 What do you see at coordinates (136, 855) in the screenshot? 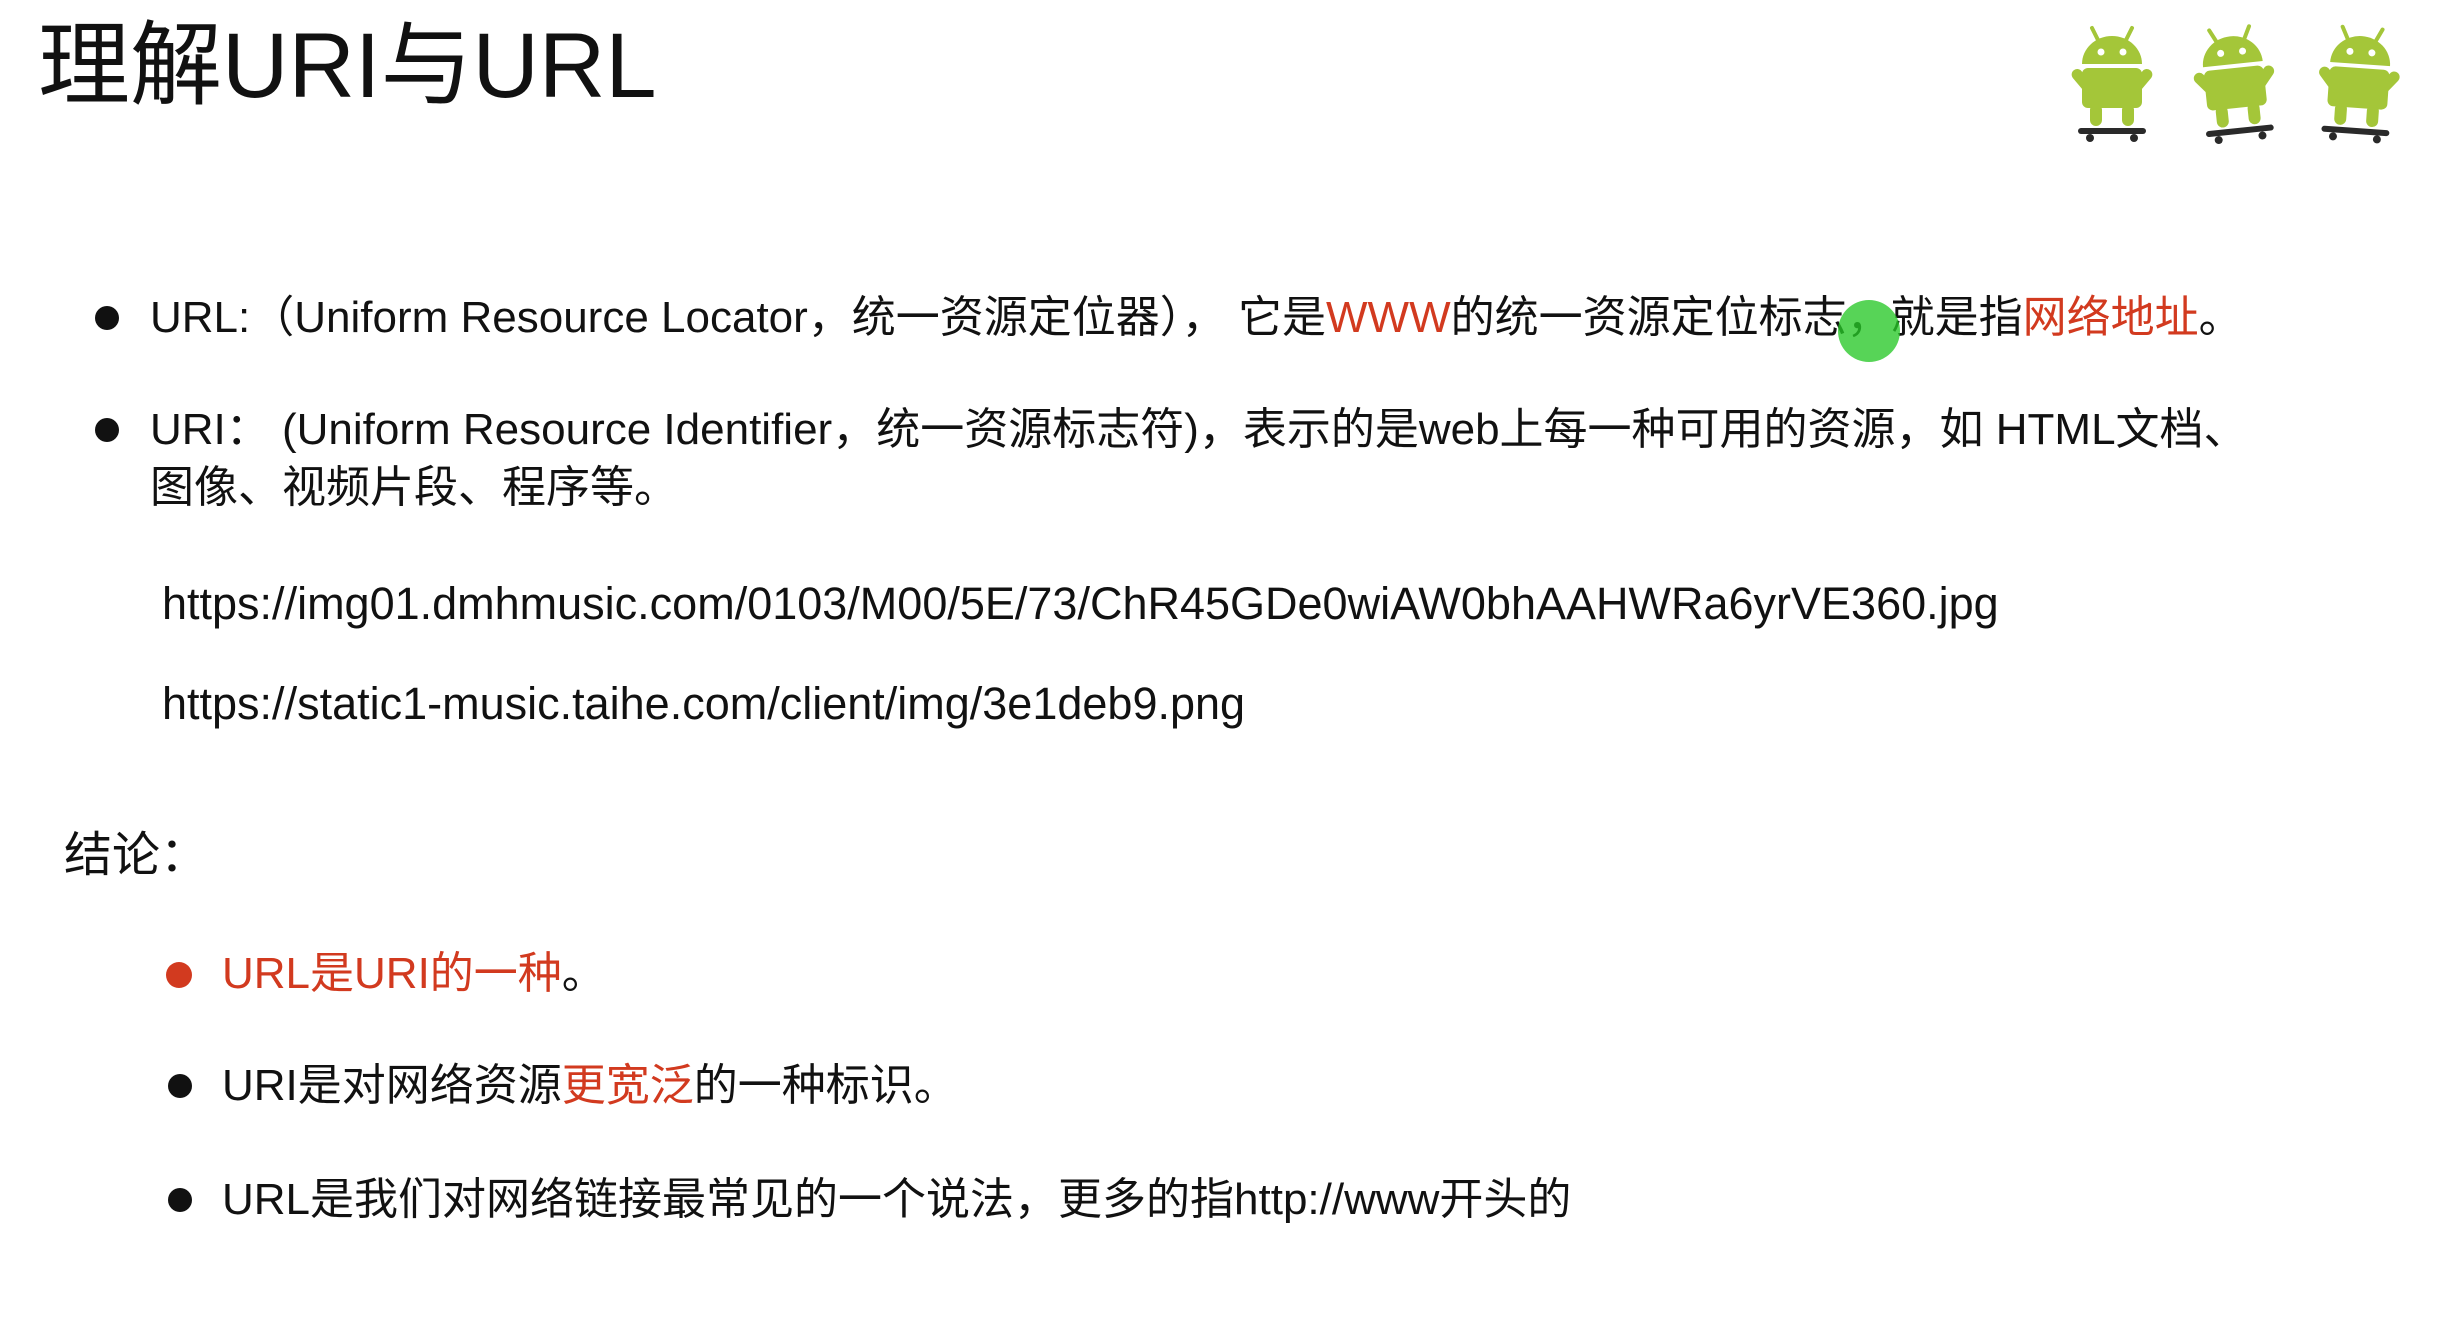
I see `conclusion-label: 结论：` at bounding box center [136, 855].